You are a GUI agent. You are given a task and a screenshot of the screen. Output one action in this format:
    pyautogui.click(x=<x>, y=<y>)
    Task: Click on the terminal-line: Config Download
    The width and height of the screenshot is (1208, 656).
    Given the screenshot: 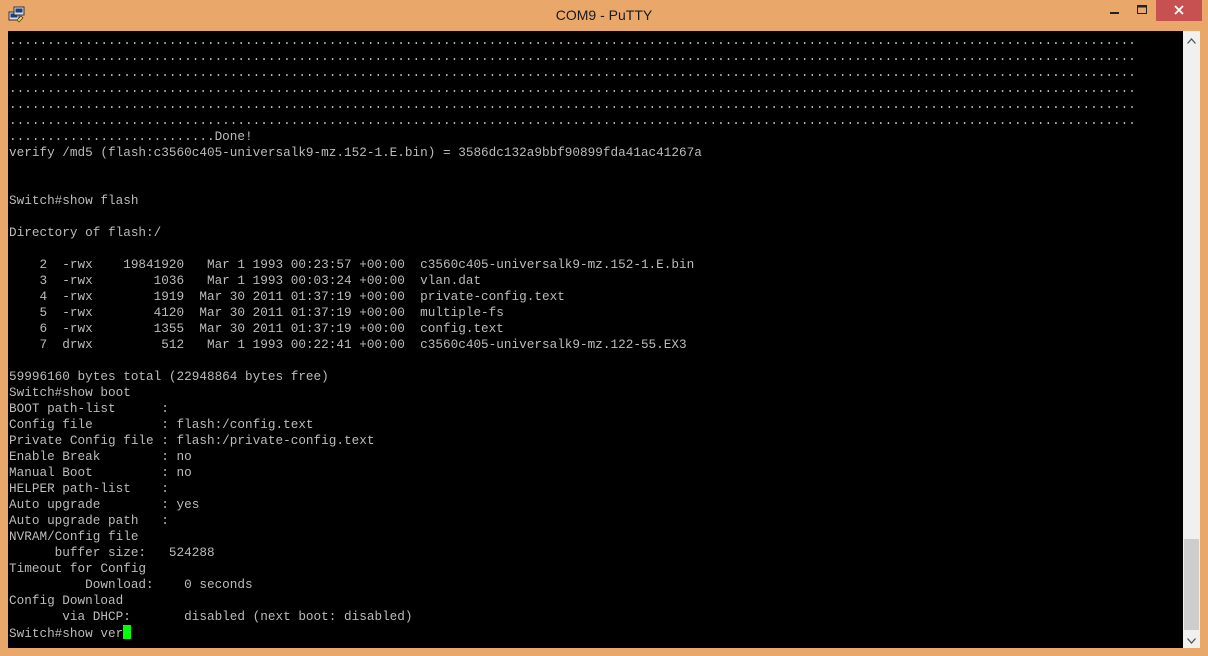 What is the action you would take?
    pyautogui.click(x=66, y=600)
    